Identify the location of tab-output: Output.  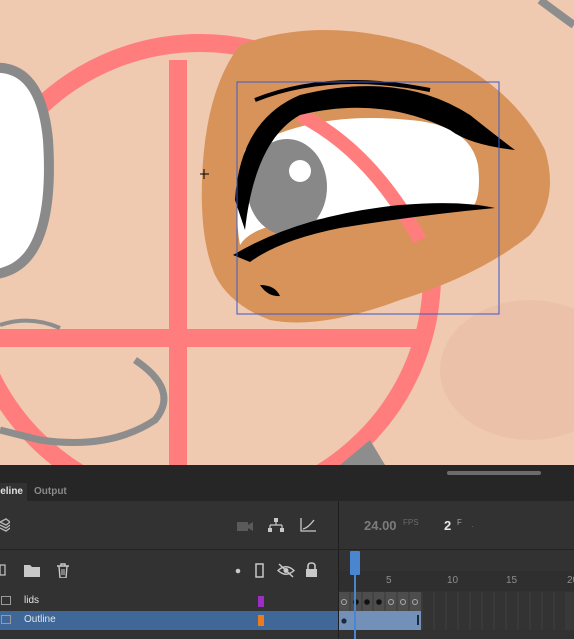
(54, 492).